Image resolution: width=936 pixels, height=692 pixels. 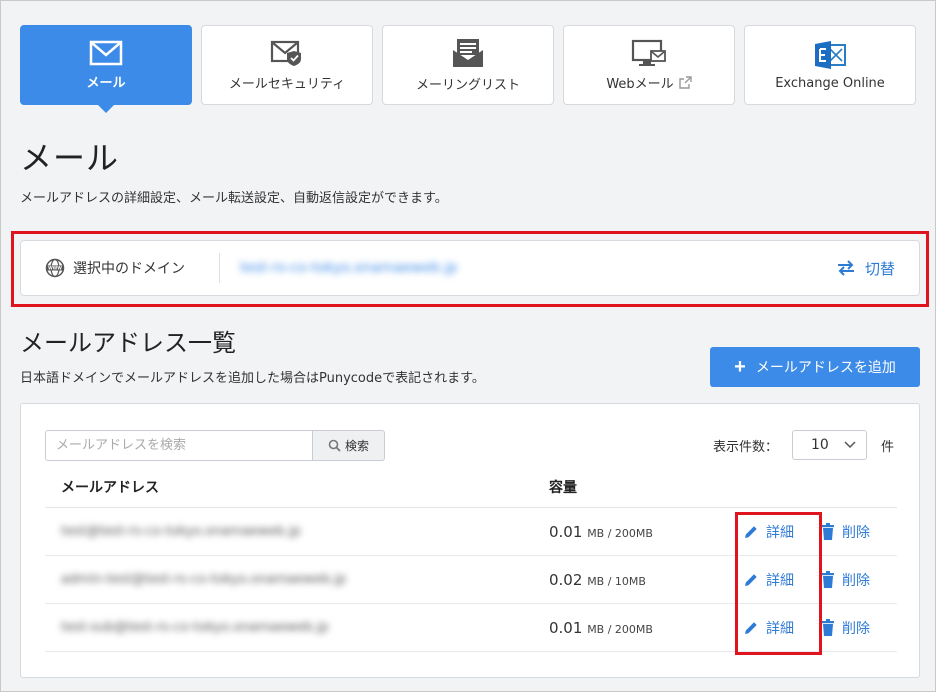 What do you see at coordinates (778, 583) in the screenshot?
I see `detail-buttons-highlight-frame` at bounding box center [778, 583].